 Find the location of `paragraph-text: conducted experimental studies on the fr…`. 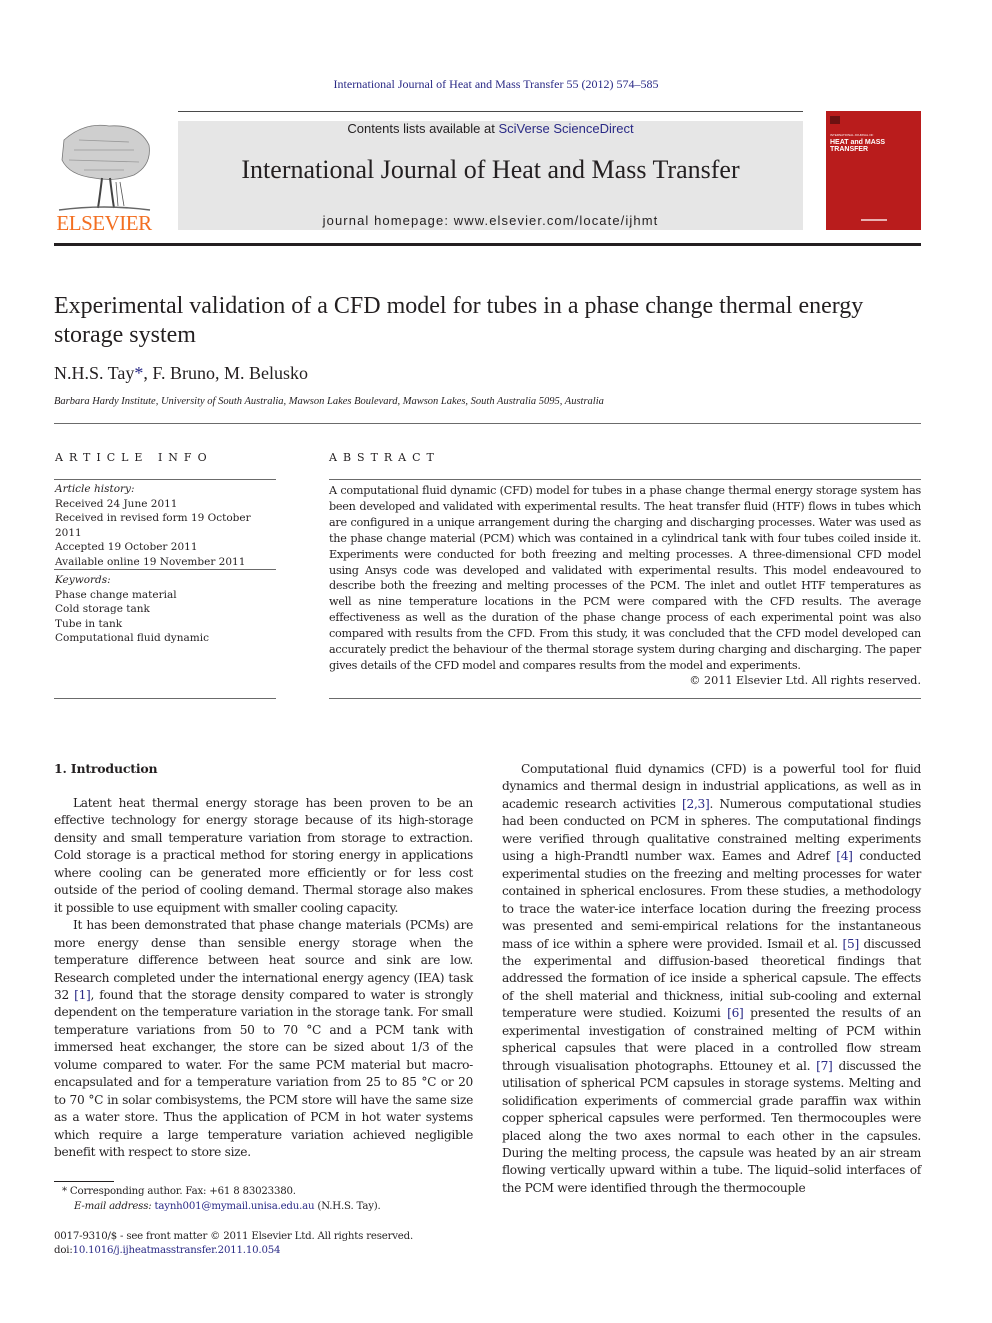

paragraph-text: conducted experimental studies on the fr… is located at coordinates (712, 900).